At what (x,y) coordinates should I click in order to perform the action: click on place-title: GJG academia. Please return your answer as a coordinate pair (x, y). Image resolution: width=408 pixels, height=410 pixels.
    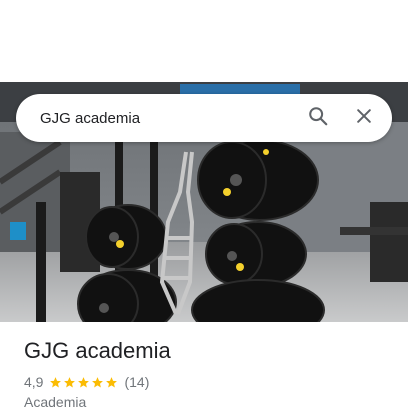
    Looking at the image, I should click on (97, 350).